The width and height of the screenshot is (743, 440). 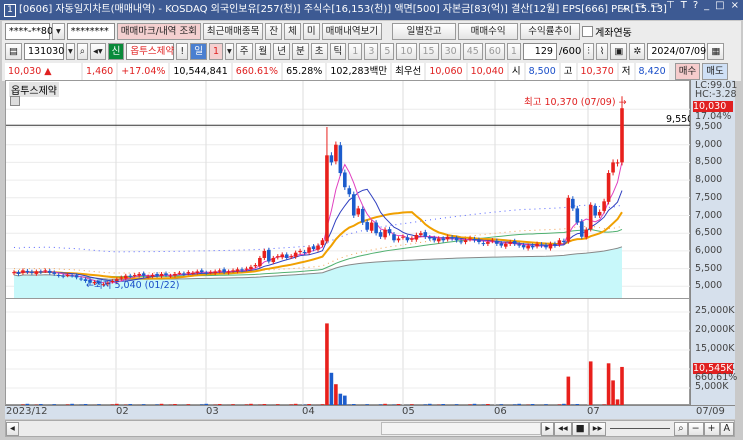 What do you see at coordinates (233, 31) in the screenshot?
I see `recent-trades-button: 최근매매종목` at bounding box center [233, 31].